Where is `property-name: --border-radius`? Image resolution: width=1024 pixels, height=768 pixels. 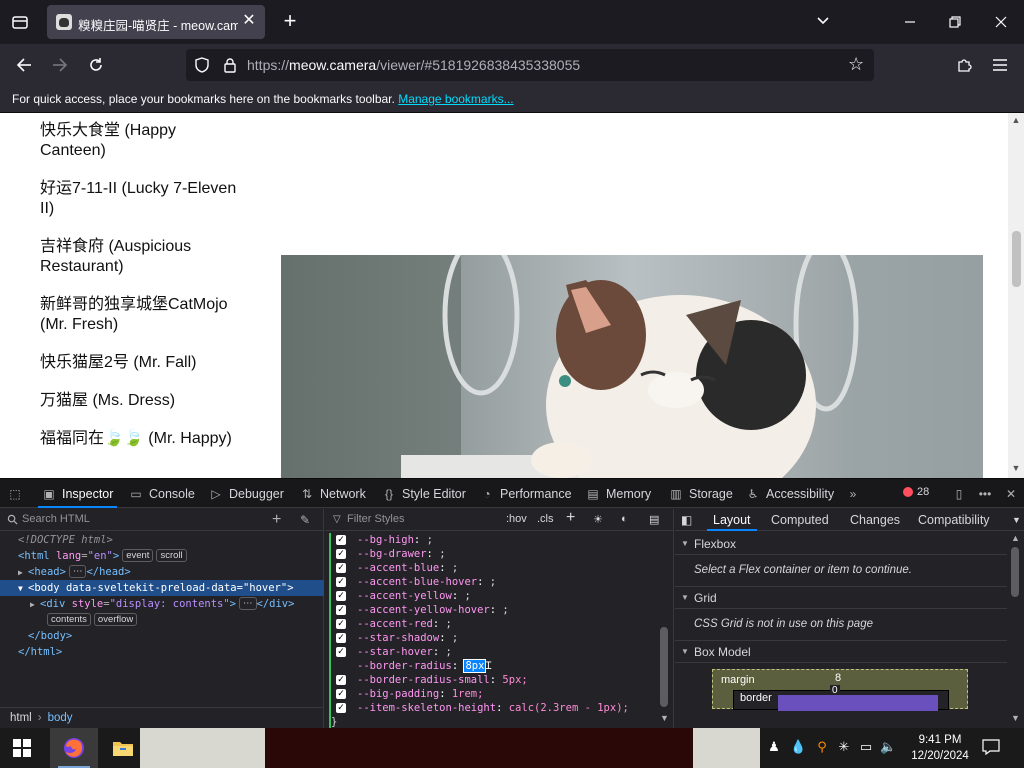 property-name: --border-radius is located at coordinates (404, 666).